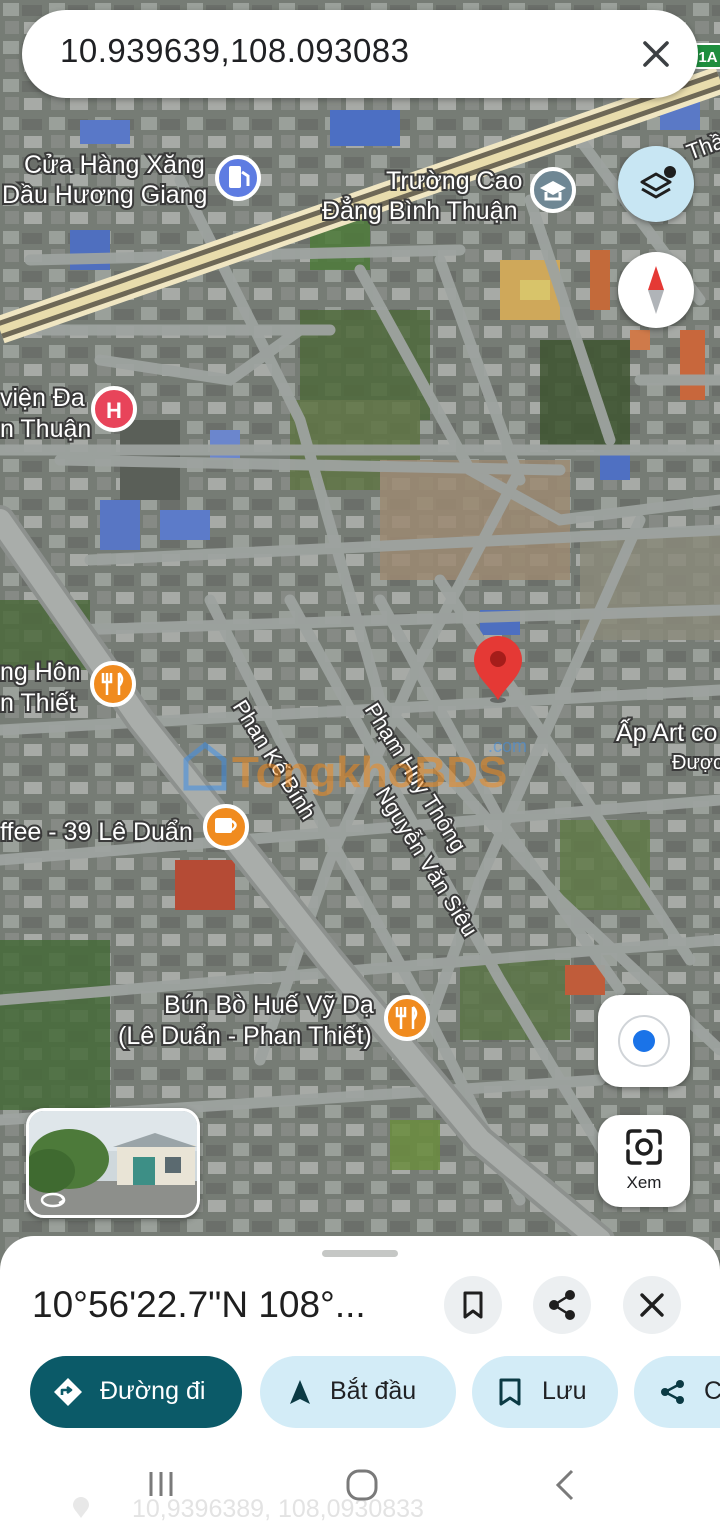  I want to click on restaurant-poi, so click(113, 684).